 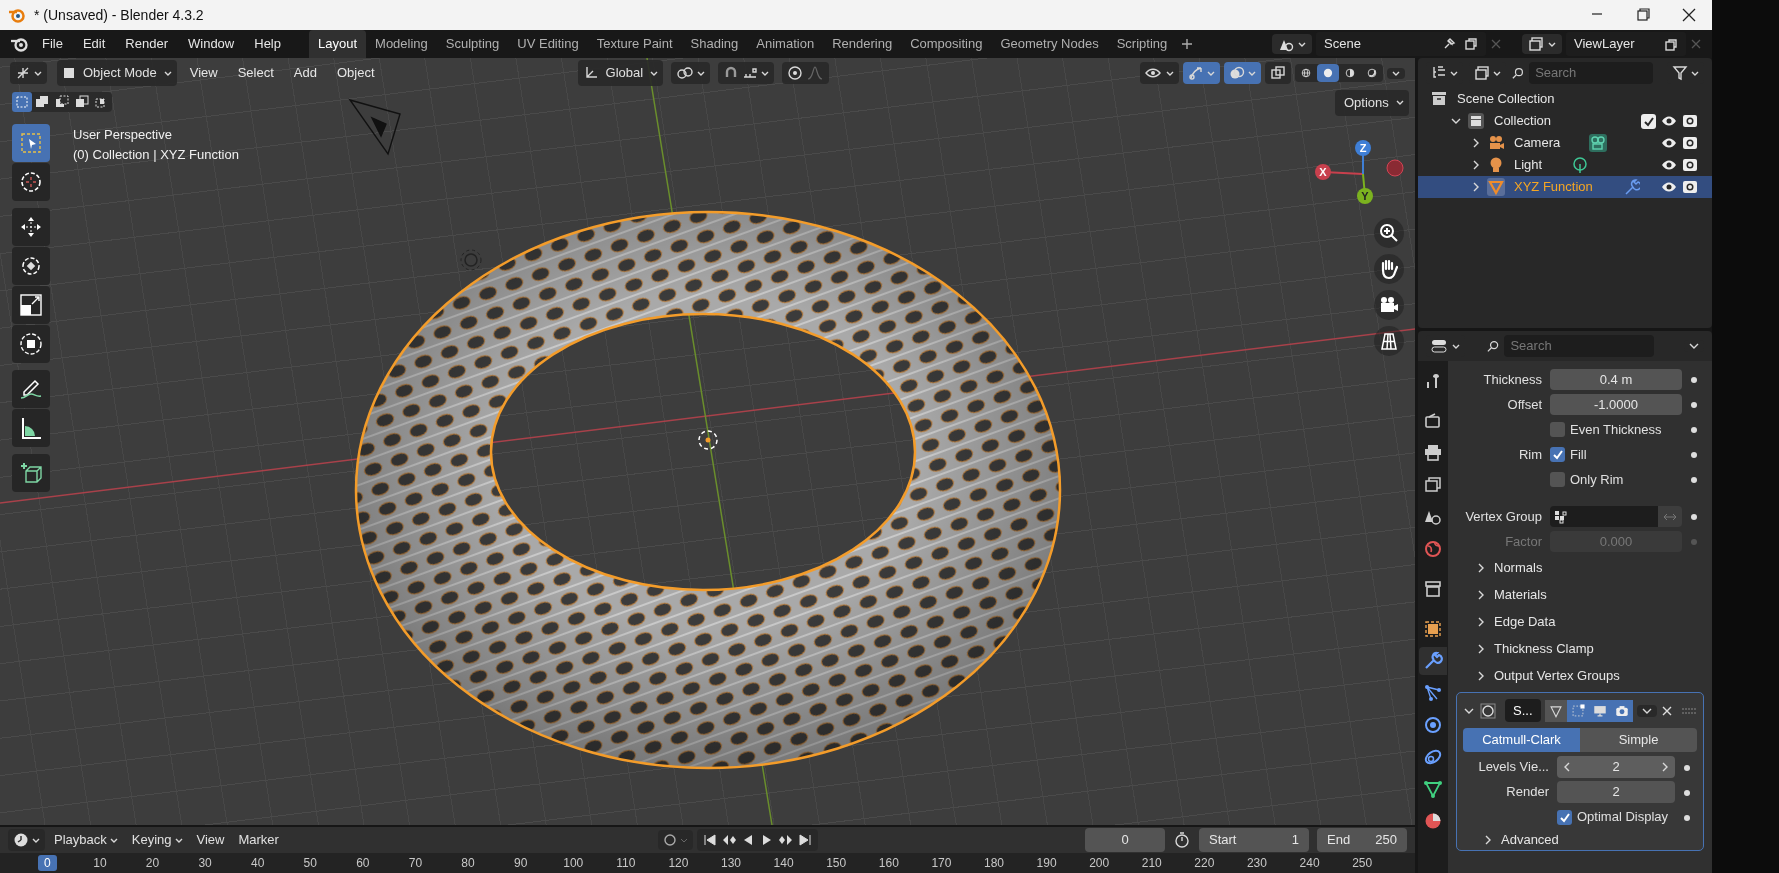 I want to click on menu-item: File, so click(x=52, y=44).